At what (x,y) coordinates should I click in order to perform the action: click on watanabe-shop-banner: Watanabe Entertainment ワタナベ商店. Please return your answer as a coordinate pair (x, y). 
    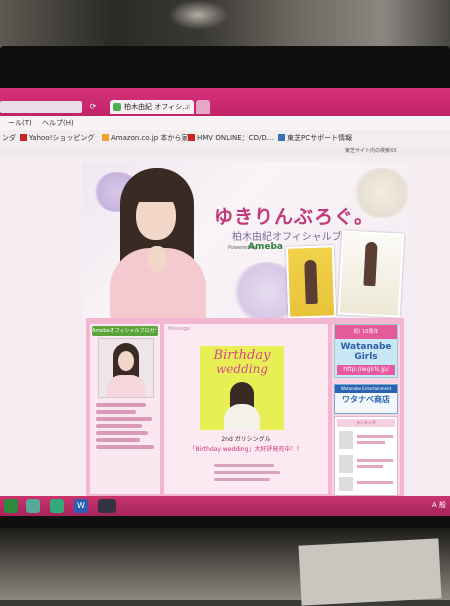
    Looking at the image, I should click on (366, 399).